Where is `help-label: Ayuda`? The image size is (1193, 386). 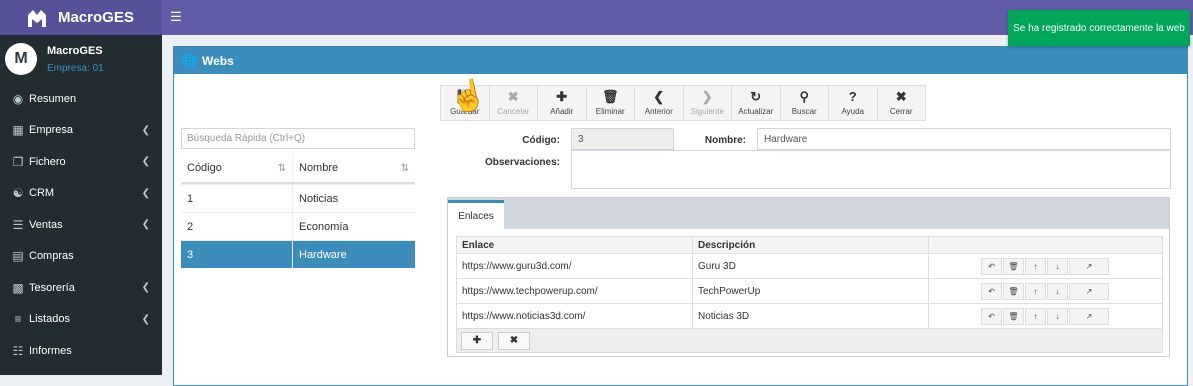 help-label: Ayuda is located at coordinates (853, 111).